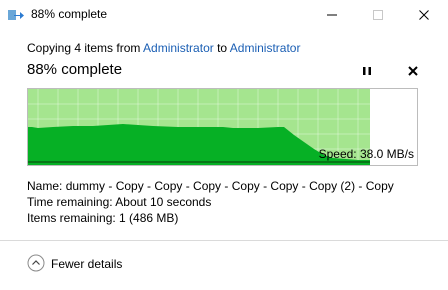 The image size is (448, 290). I want to click on destination-link: Administrator, so click(265, 48).